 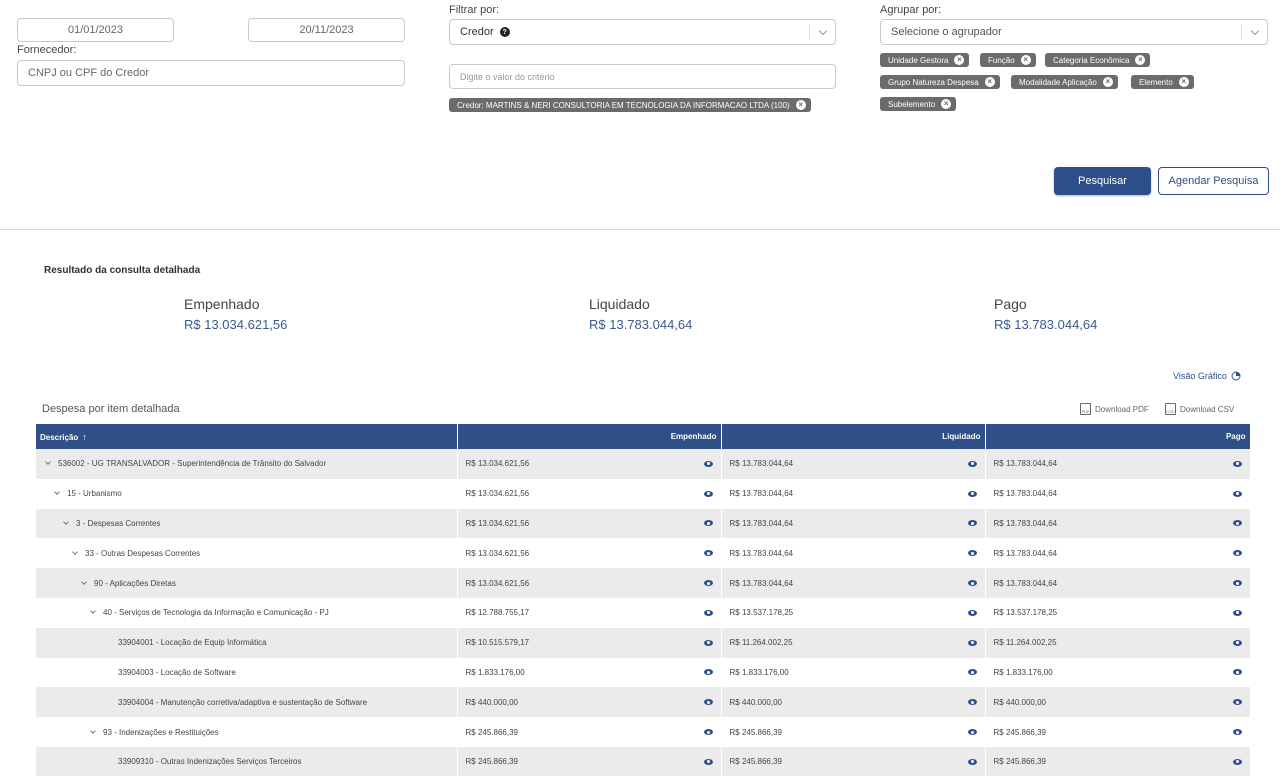 What do you see at coordinates (1118, 612) in the screenshot?
I see `cell-pago: R$ 13.537.178,25` at bounding box center [1118, 612].